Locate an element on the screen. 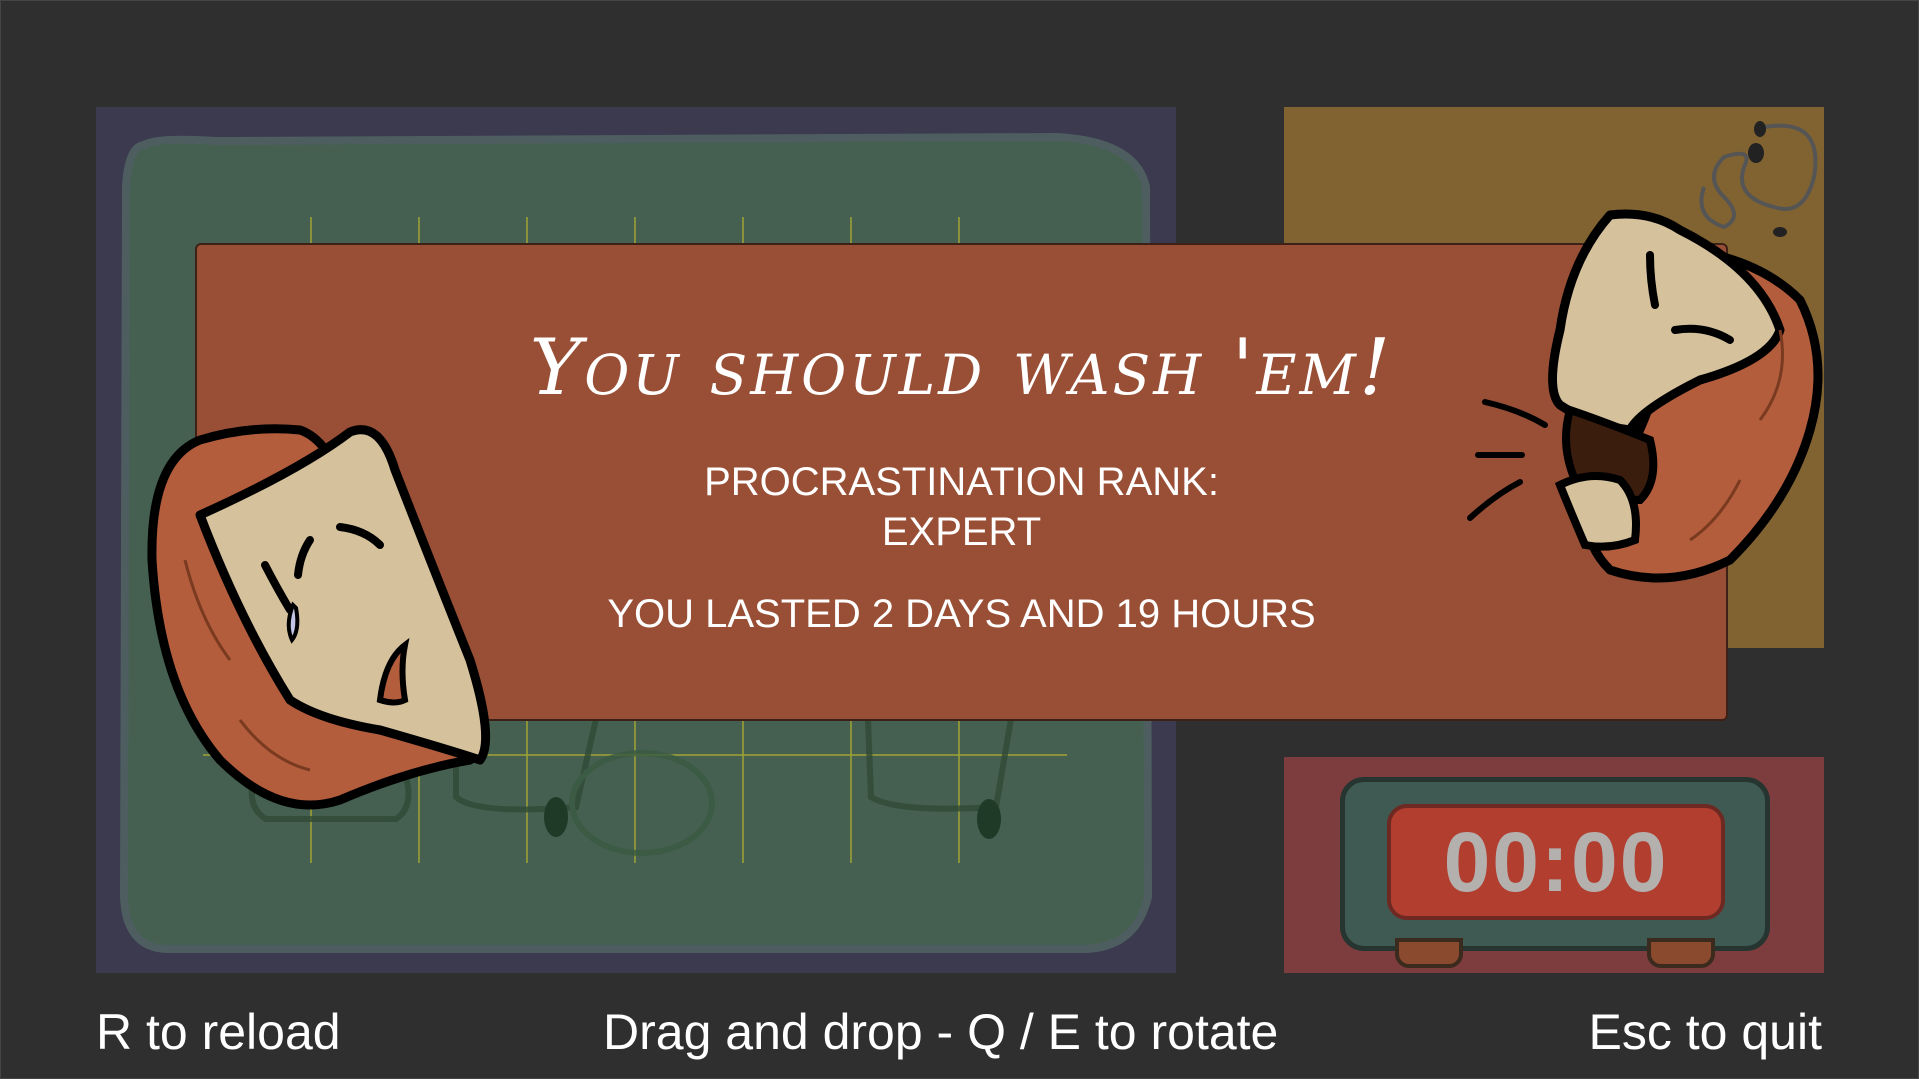  quit-hint: Esc to quit is located at coordinates (1705, 1032).